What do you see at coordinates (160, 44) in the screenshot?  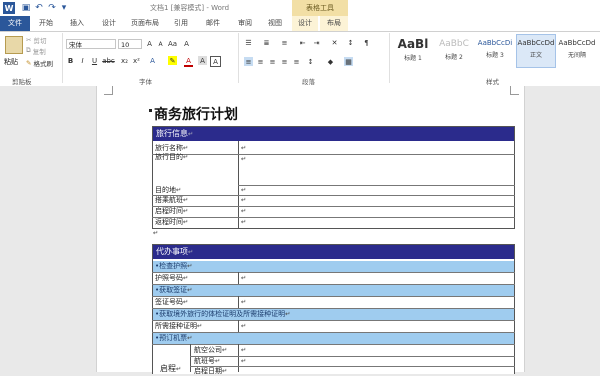 I see `shrink-font-icon: A` at bounding box center [160, 44].